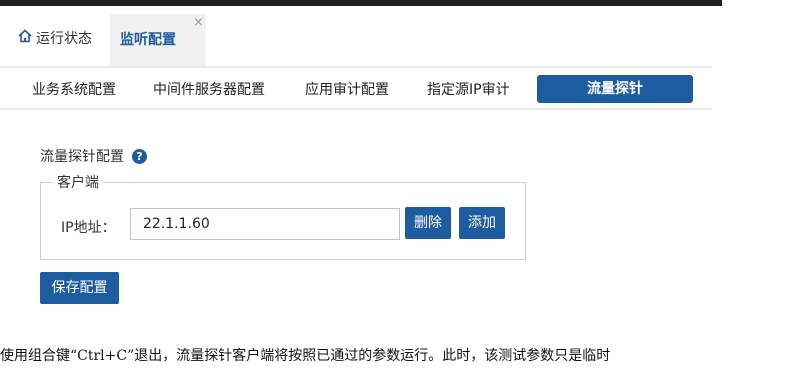 This screenshot has height=371, width=792. Describe the element at coordinates (78, 182) in the screenshot. I see `client-legend: 客户端` at that location.